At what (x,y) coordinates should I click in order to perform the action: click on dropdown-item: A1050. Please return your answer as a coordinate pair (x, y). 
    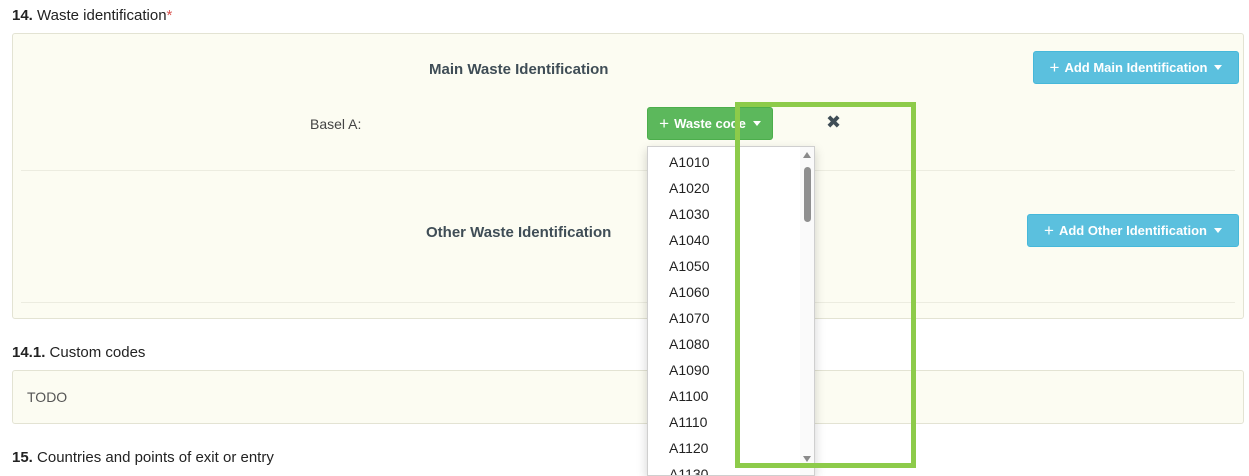
    Looking at the image, I should click on (731, 266).